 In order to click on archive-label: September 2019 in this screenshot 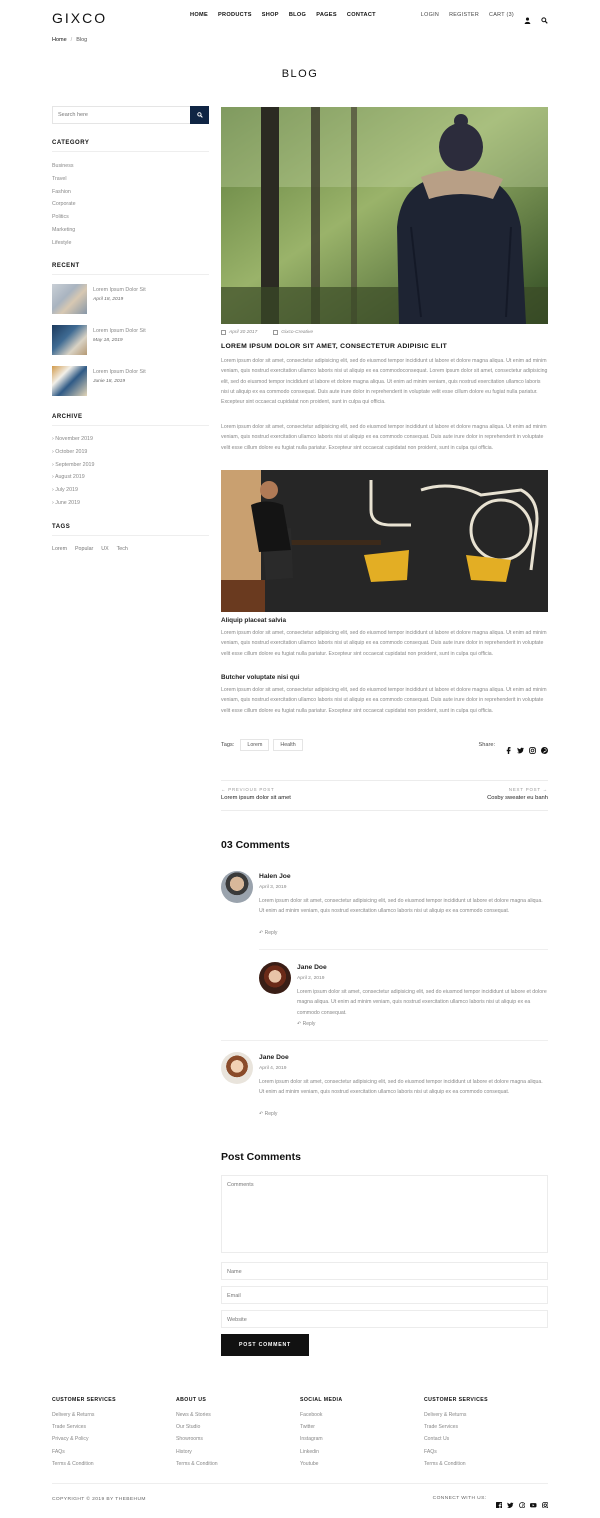, I will do `click(75, 464)`.